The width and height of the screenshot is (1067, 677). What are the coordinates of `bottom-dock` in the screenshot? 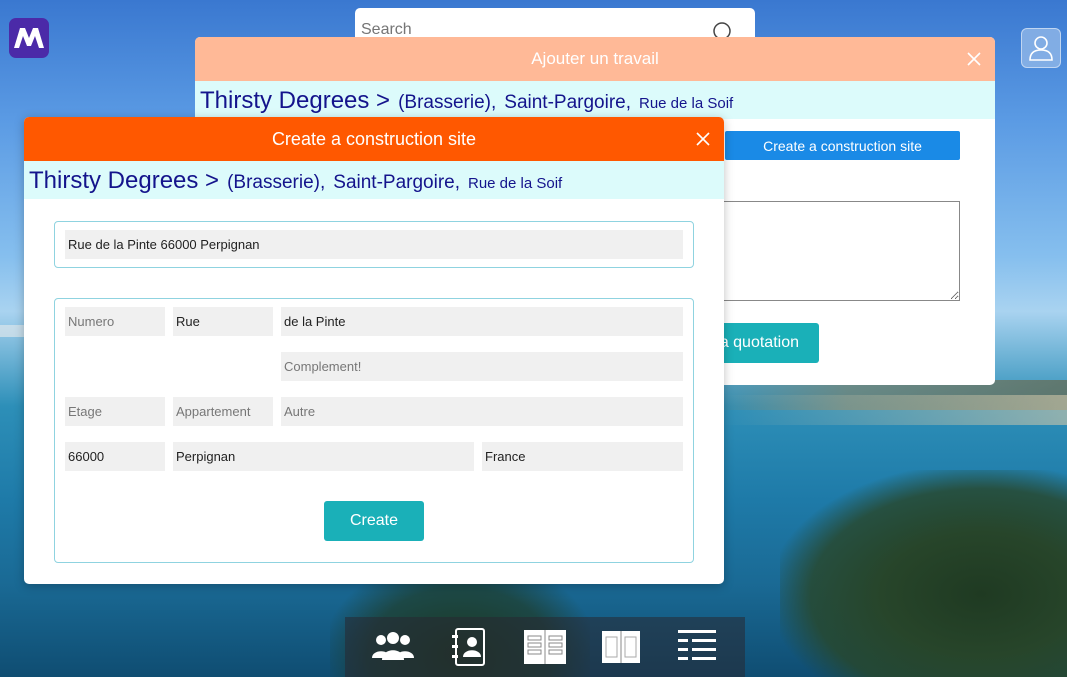 It's located at (545, 647).